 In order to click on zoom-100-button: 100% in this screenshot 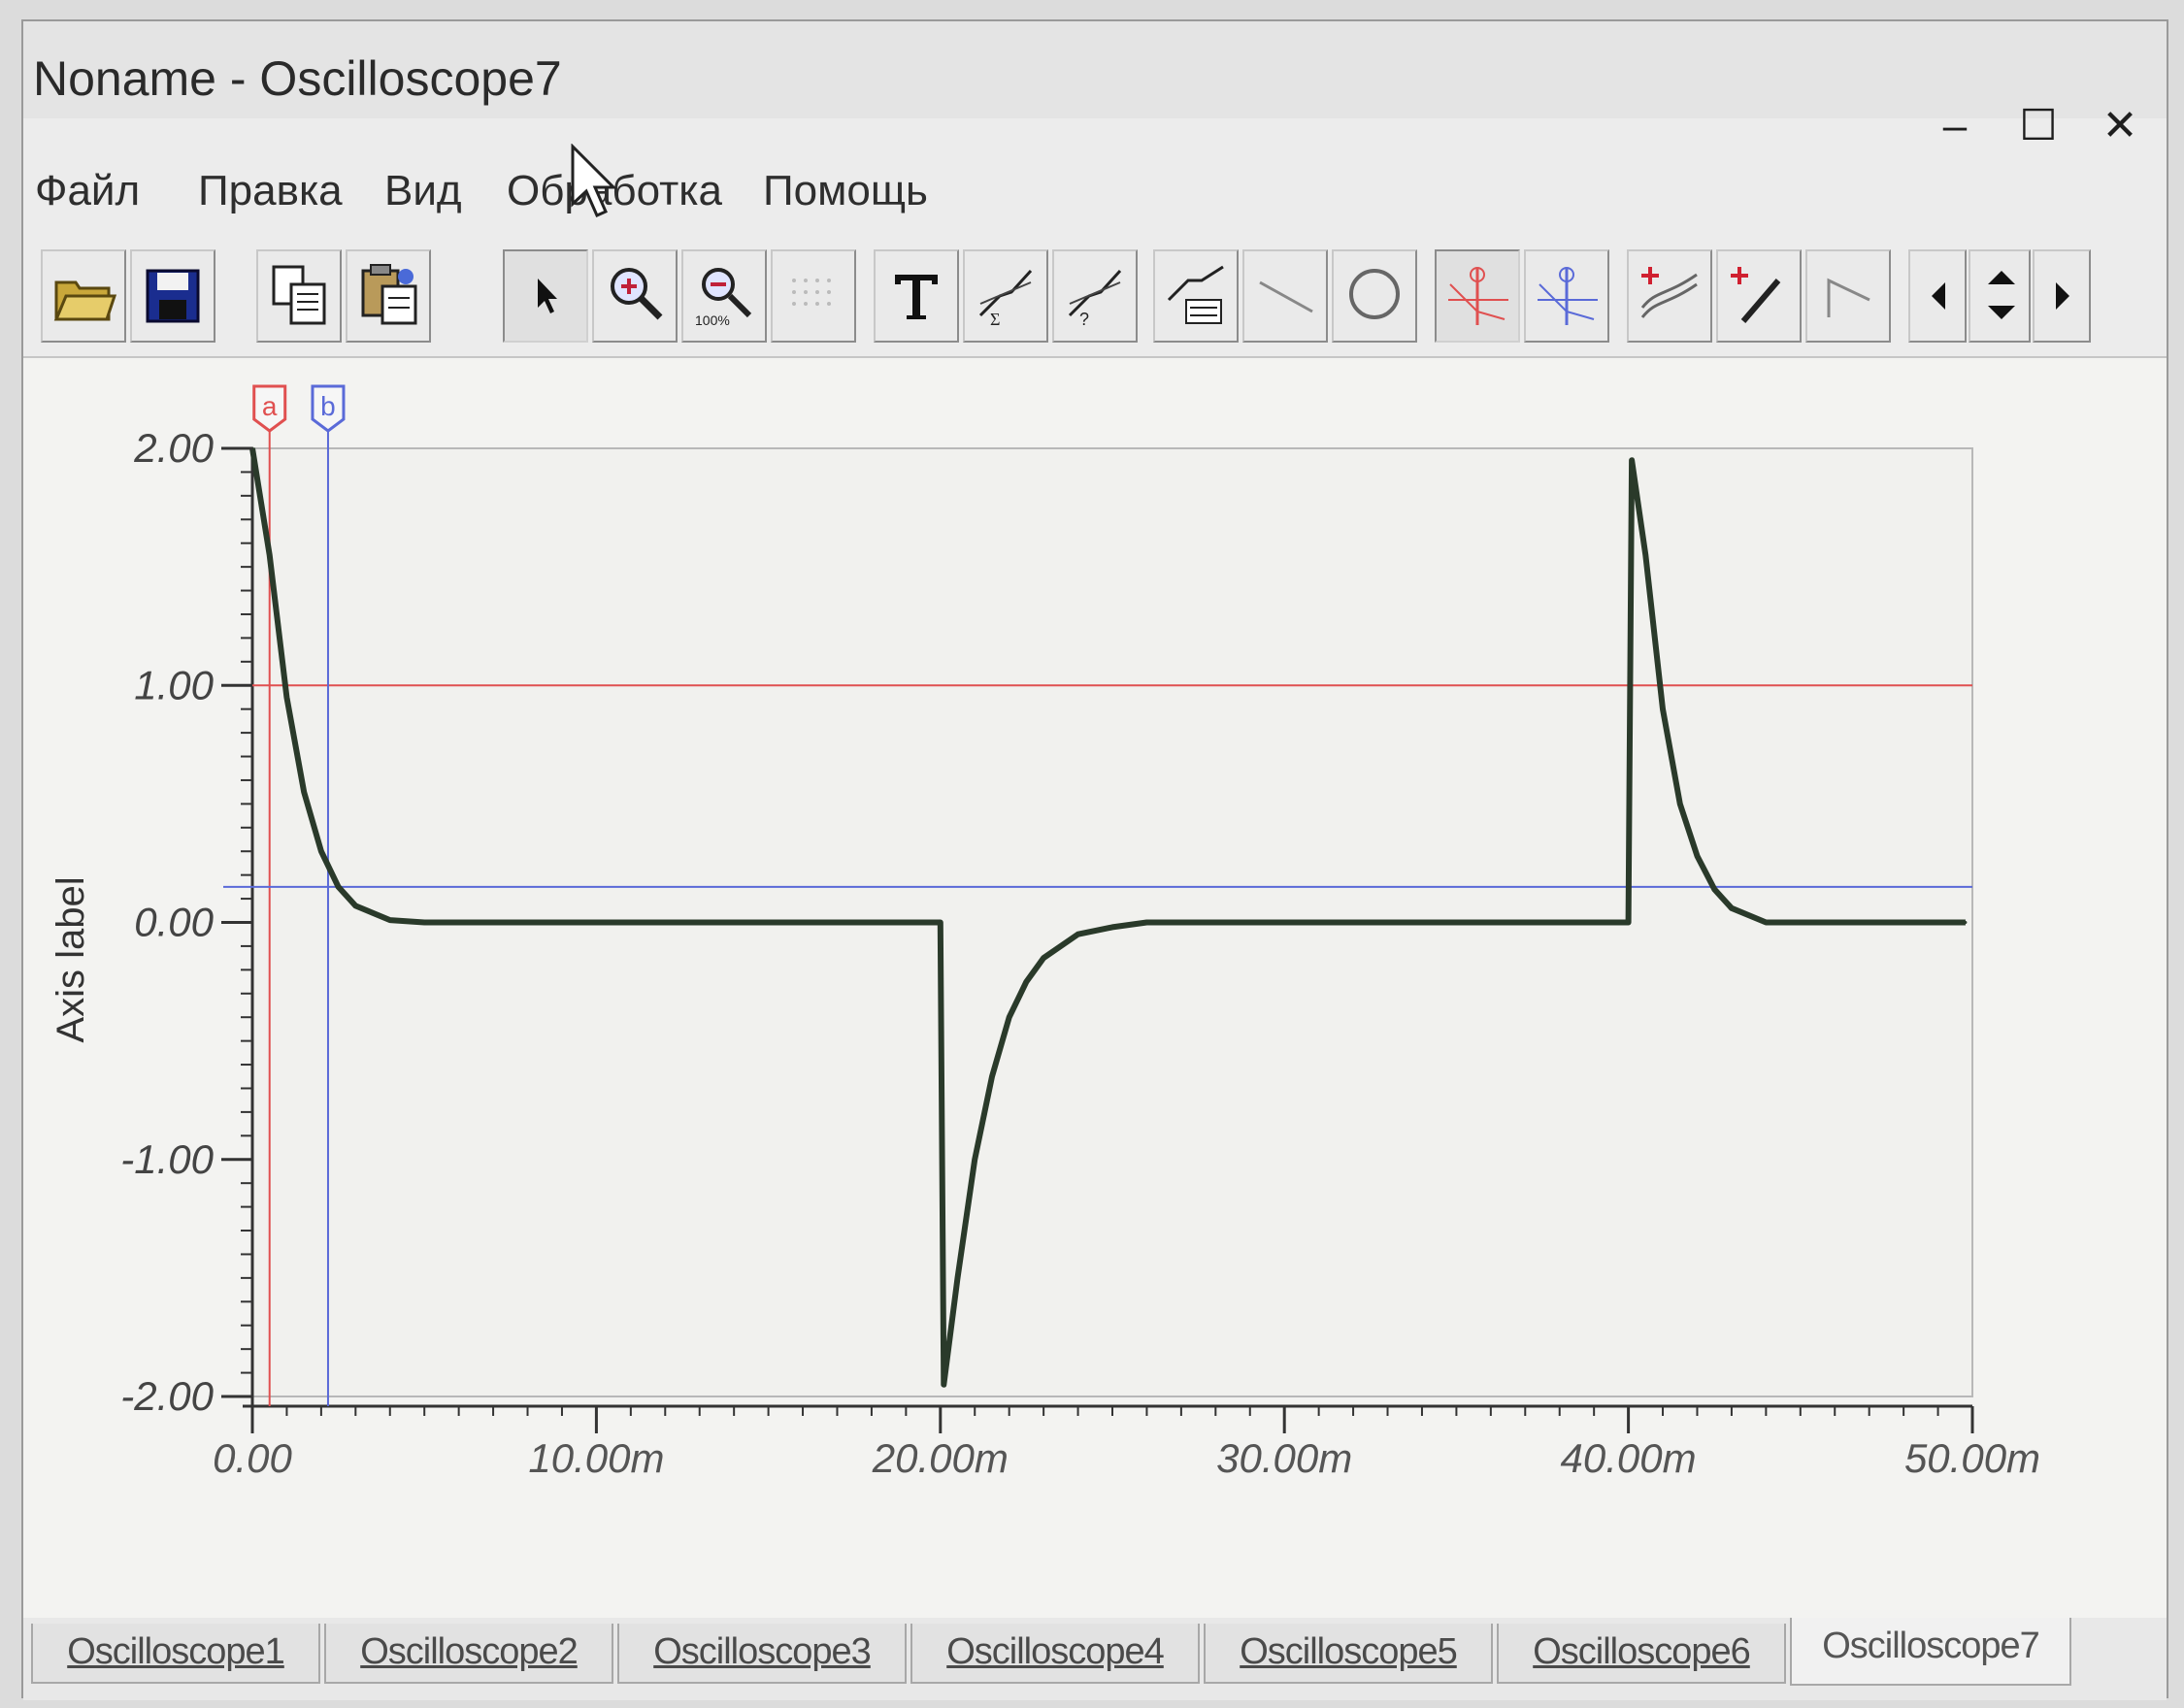, I will do `click(724, 296)`.